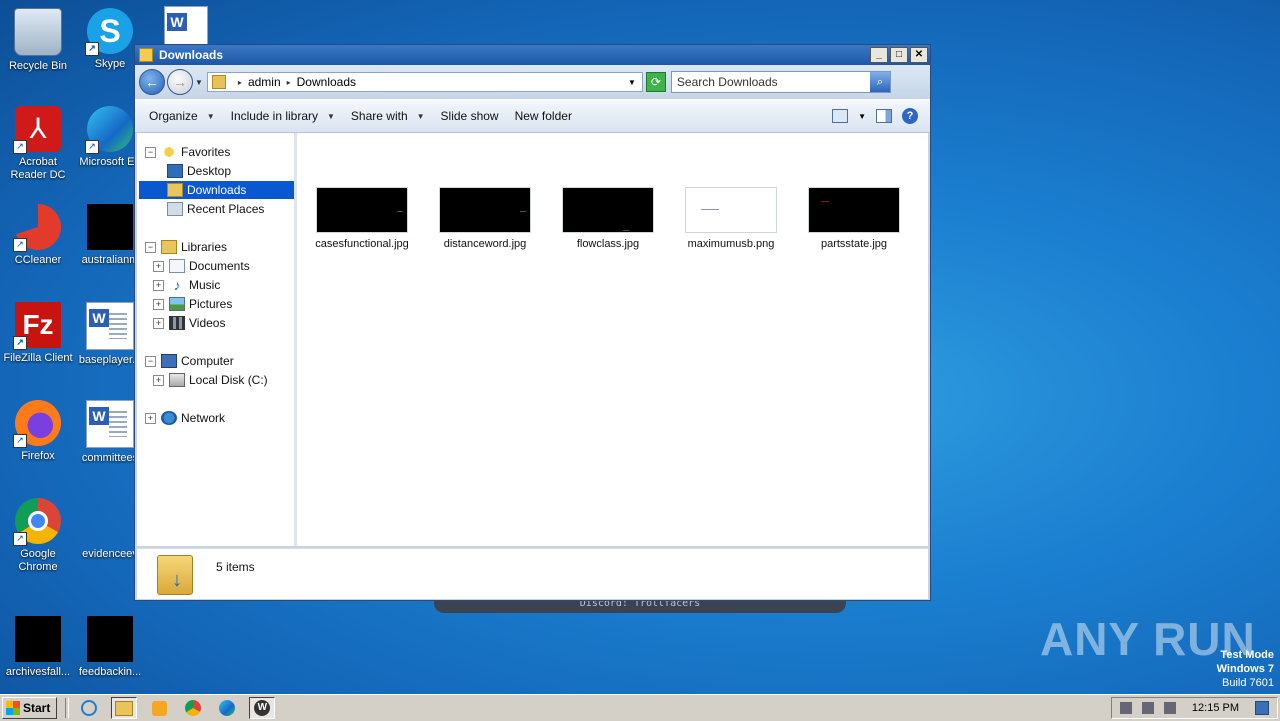  What do you see at coordinates (186, 247) in the screenshot?
I see `tree-item-libraries: − Libraries` at bounding box center [186, 247].